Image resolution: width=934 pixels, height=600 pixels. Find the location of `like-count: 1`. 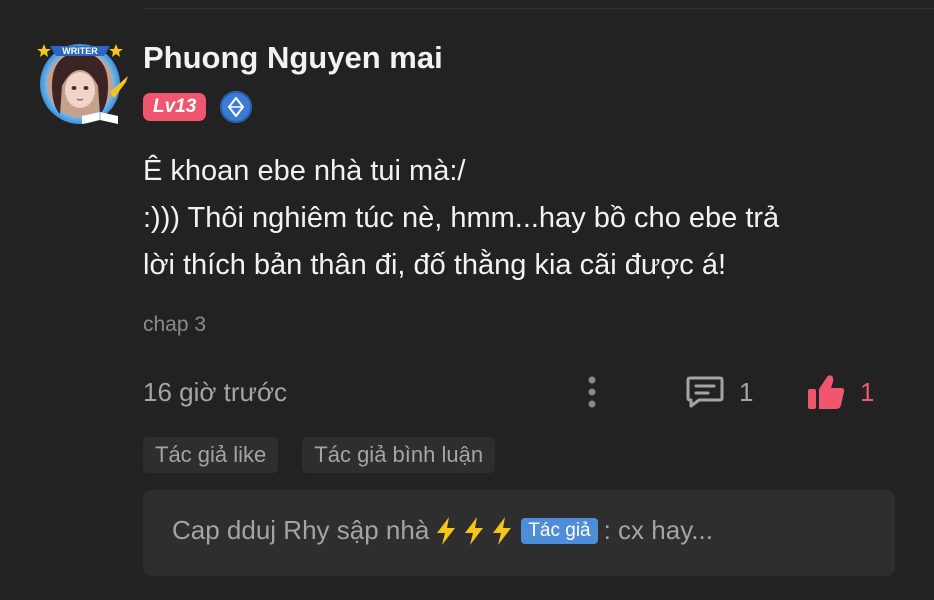

like-count: 1 is located at coordinates (867, 391).